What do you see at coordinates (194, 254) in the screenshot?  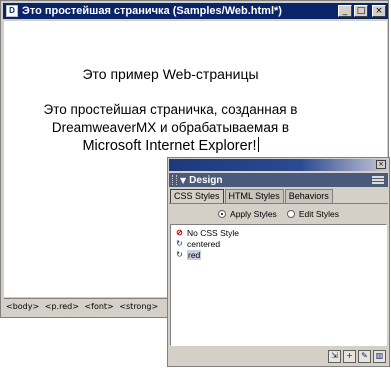 I see `style-label: red` at bounding box center [194, 254].